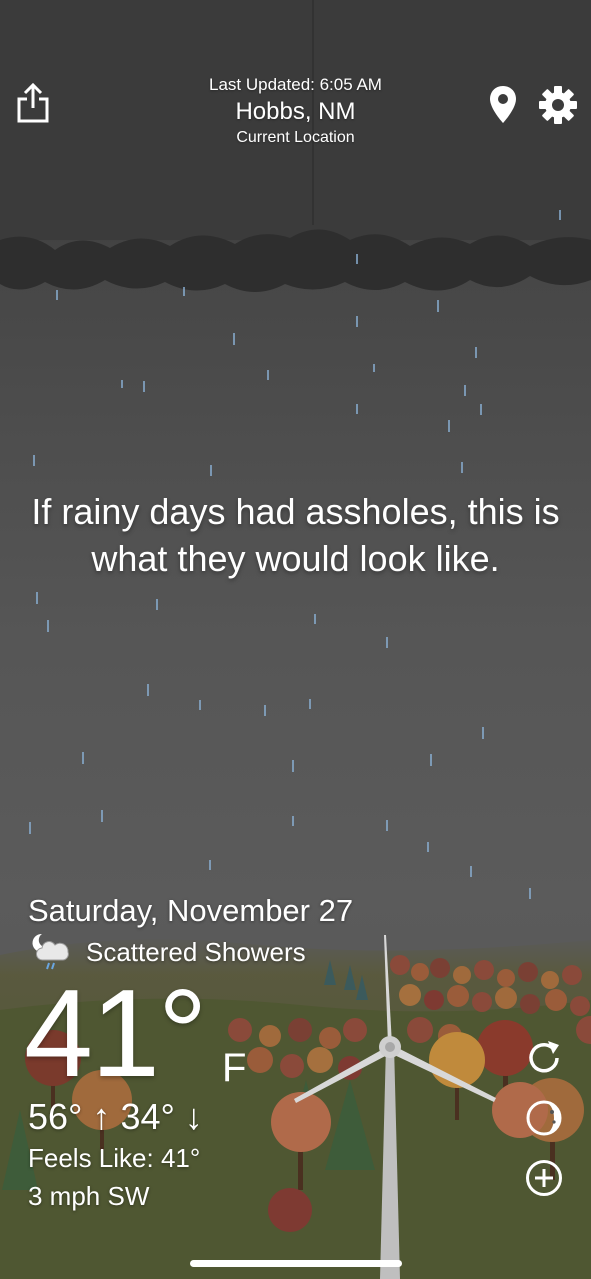 The image size is (591, 1279). What do you see at coordinates (89, 1196) in the screenshot?
I see `wind-info: 3 mph SW` at bounding box center [89, 1196].